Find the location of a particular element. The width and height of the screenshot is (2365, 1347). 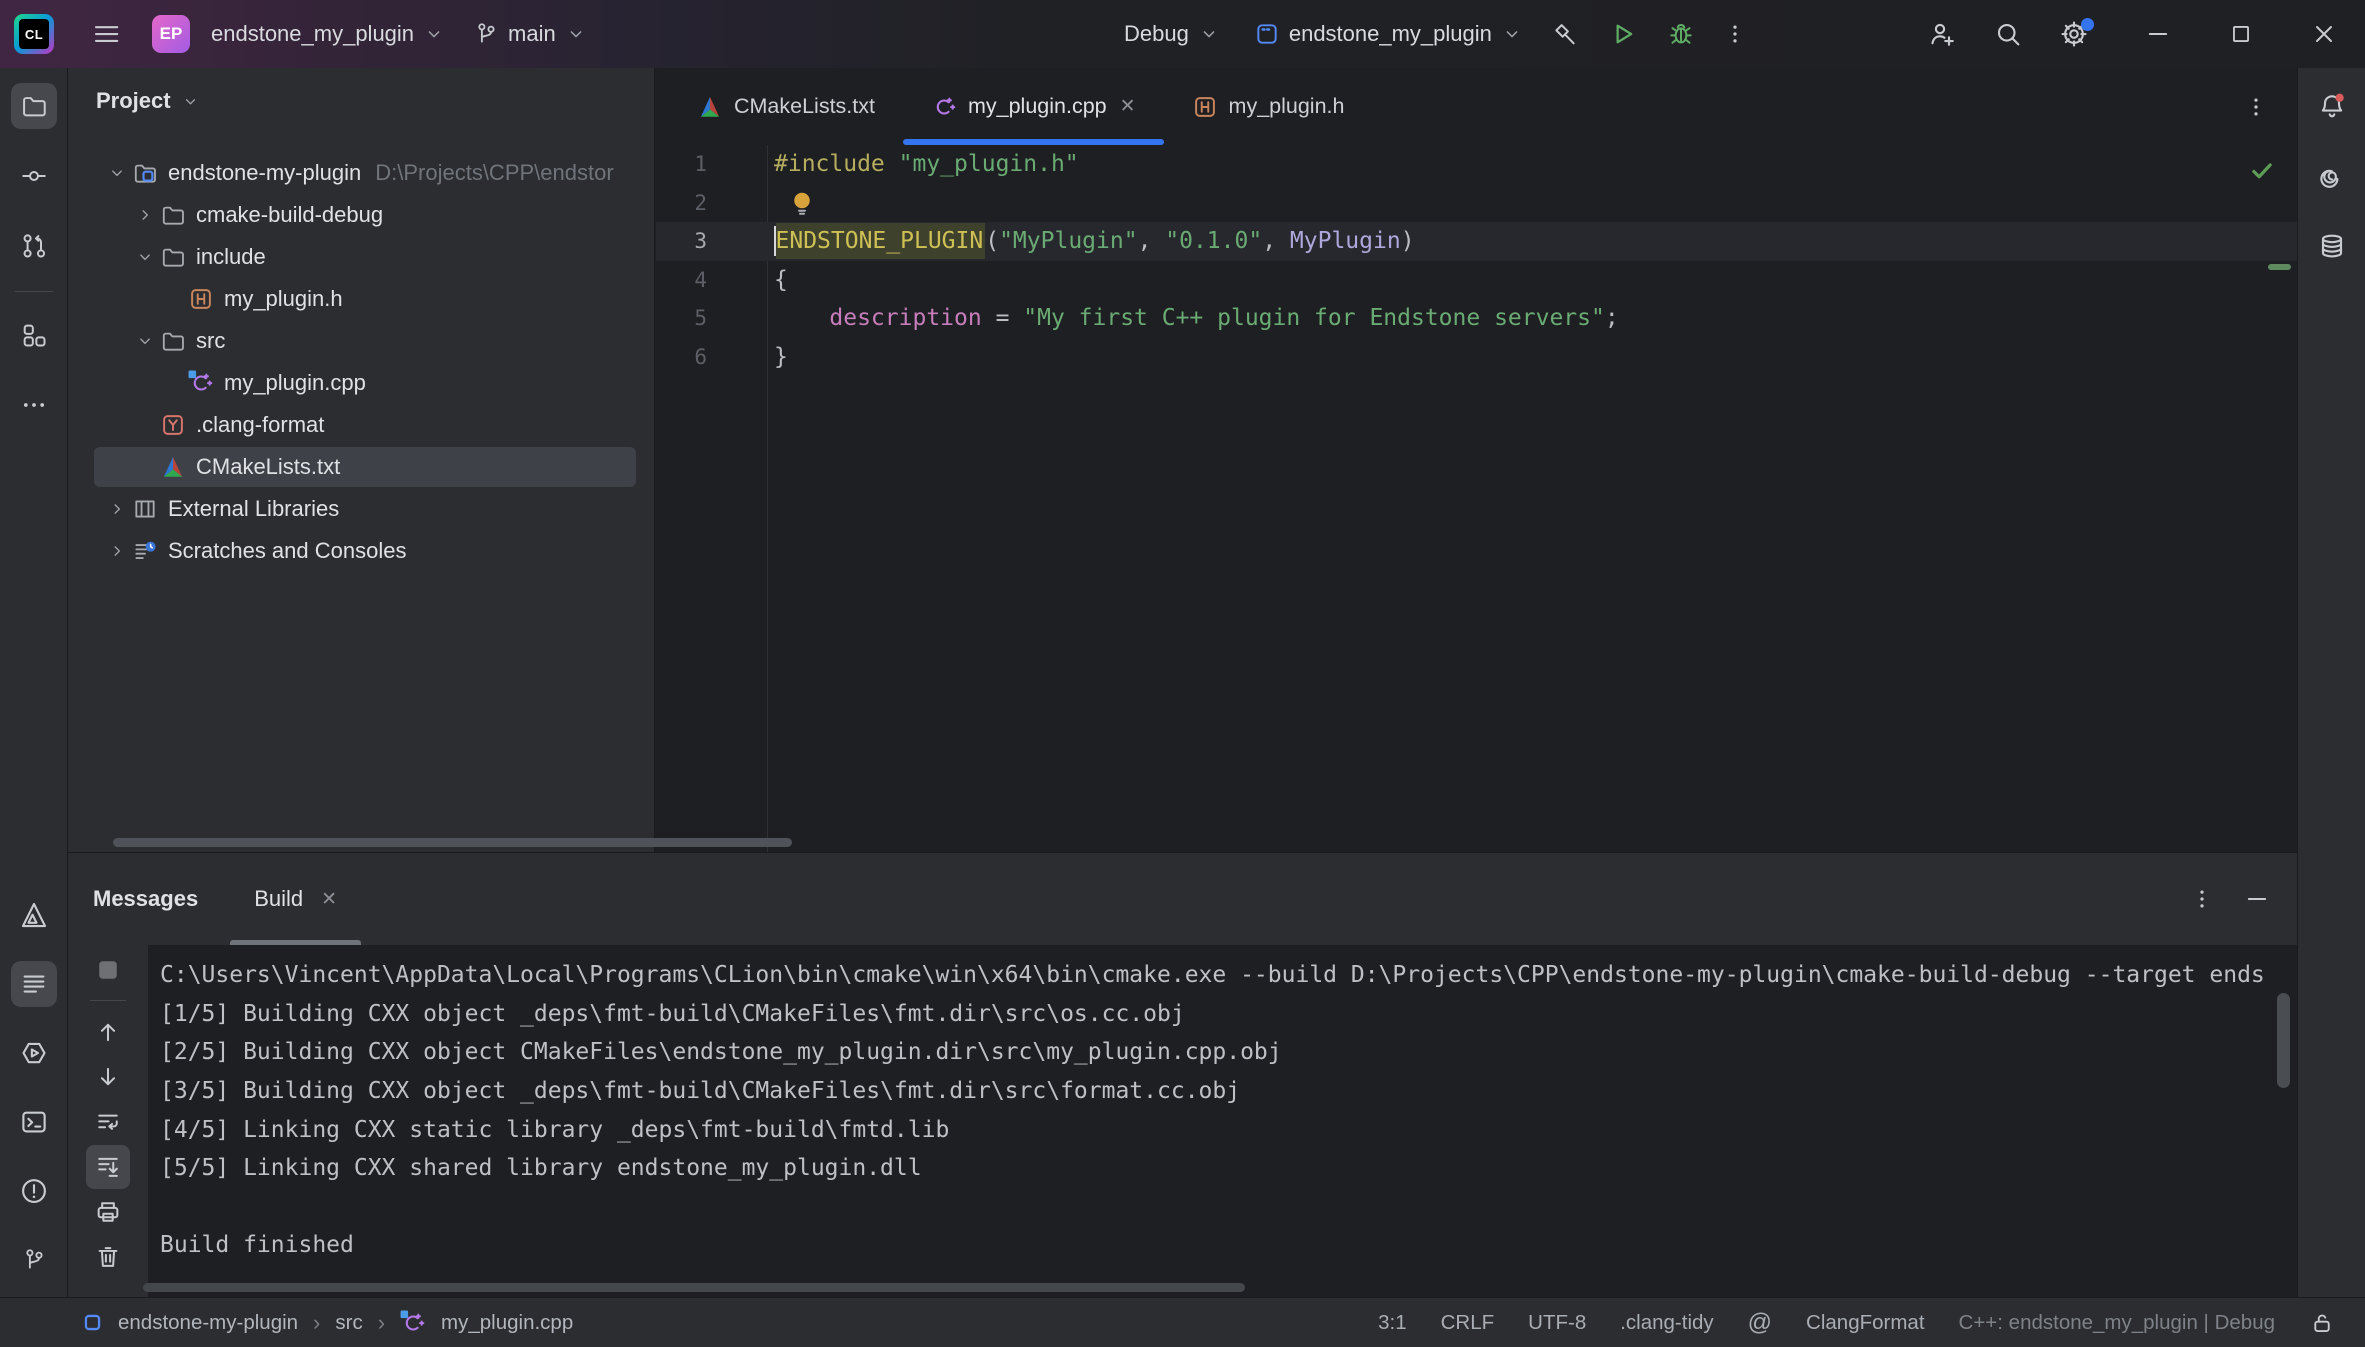

tree-item-external-libraries: External Libraries is located at coordinates (361, 509).